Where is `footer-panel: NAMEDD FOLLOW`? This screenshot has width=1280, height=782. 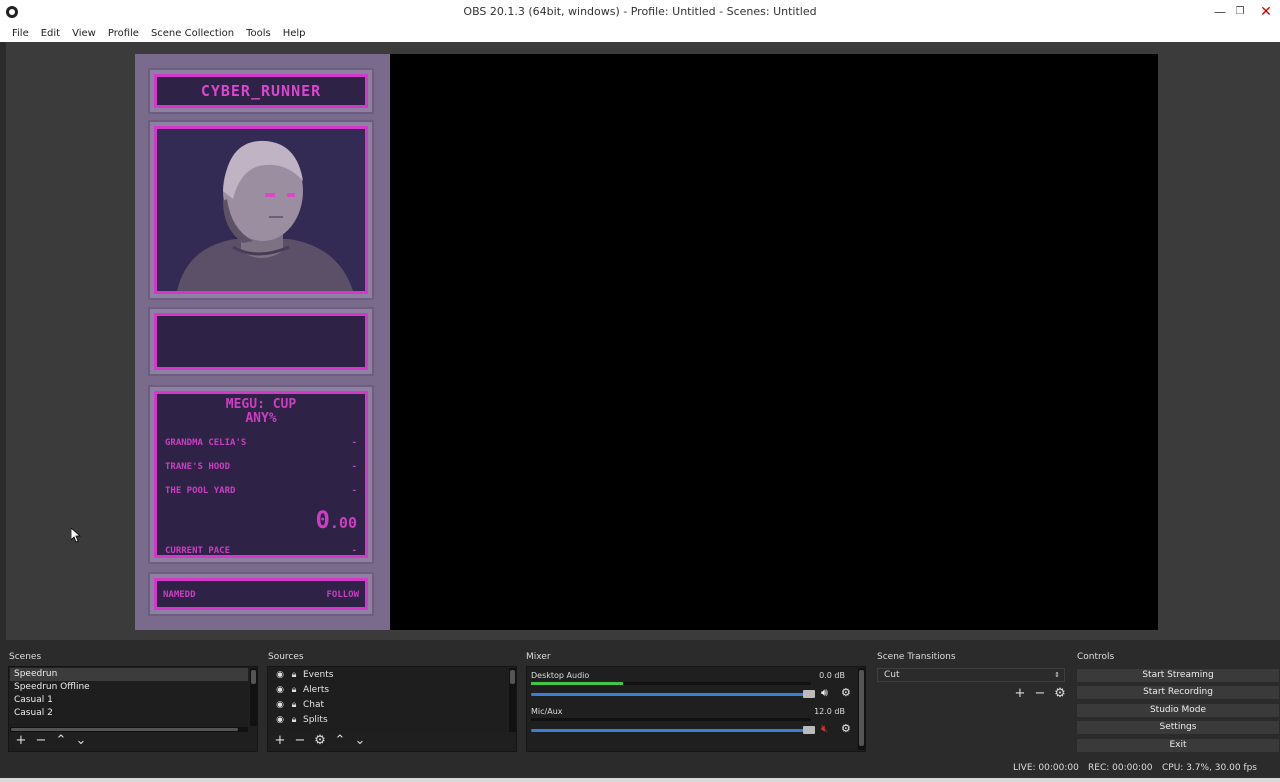 footer-panel: NAMEDD FOLLOW is located at coordinates (261, 594).